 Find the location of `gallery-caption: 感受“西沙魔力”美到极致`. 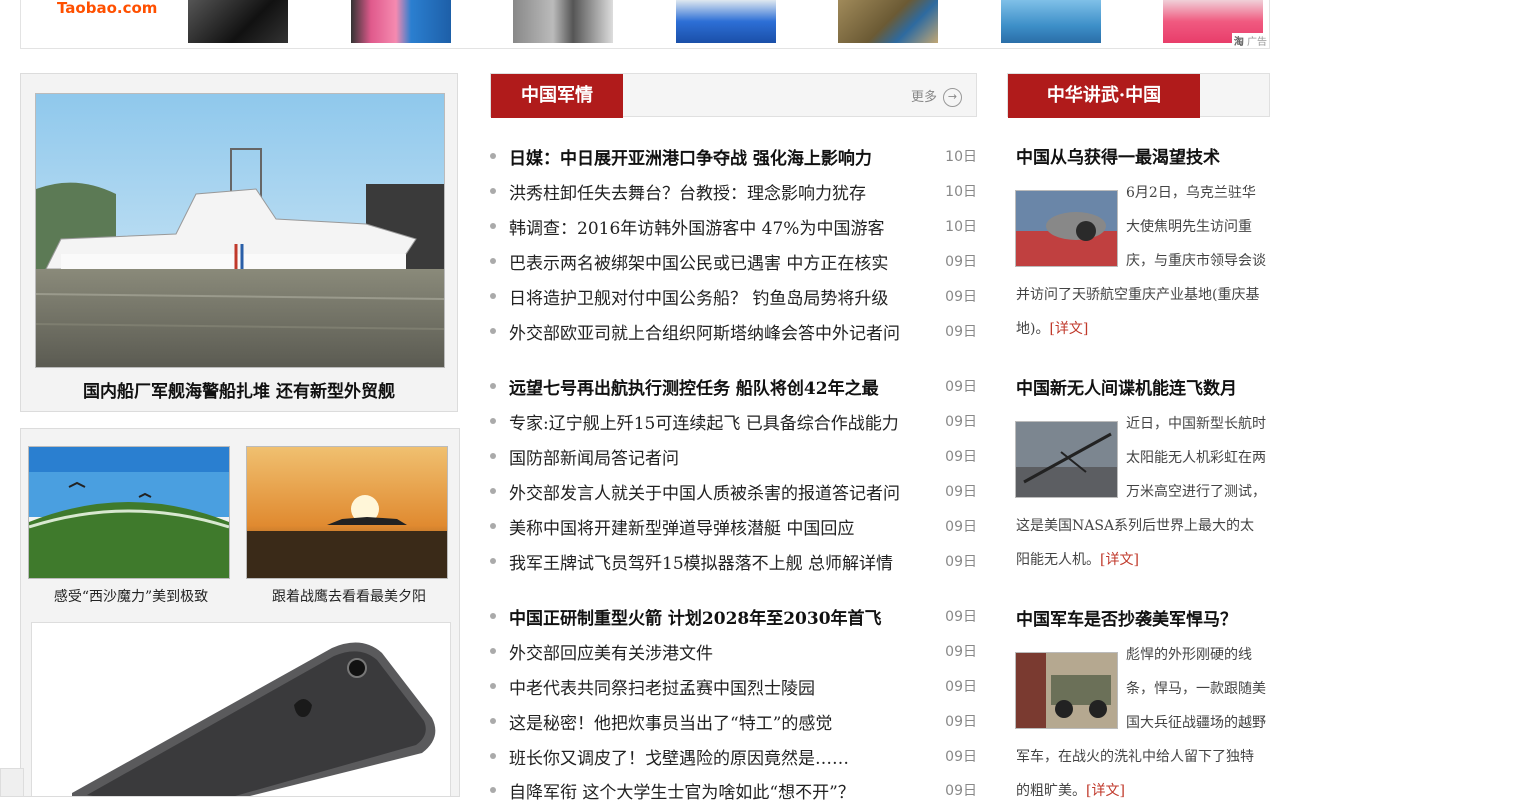

gallery-caption: 感受“西沙魔力”美到极致 is located at coordinates (131, 596).